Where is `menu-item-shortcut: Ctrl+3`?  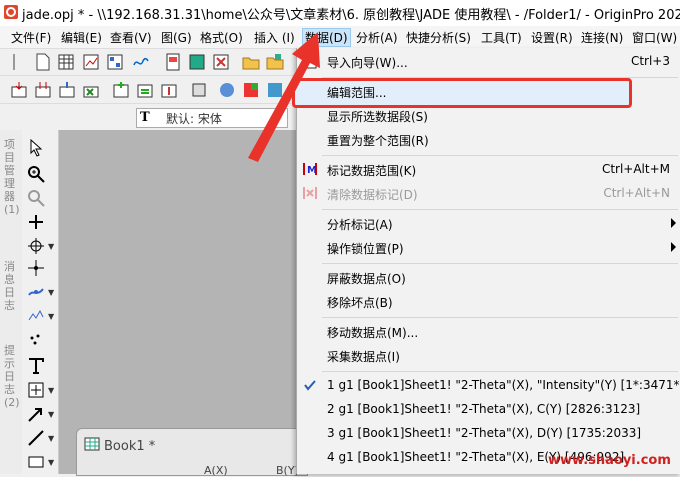 menu-item-shortcut: Ctrl+3 is located at coordinates (650, 61).